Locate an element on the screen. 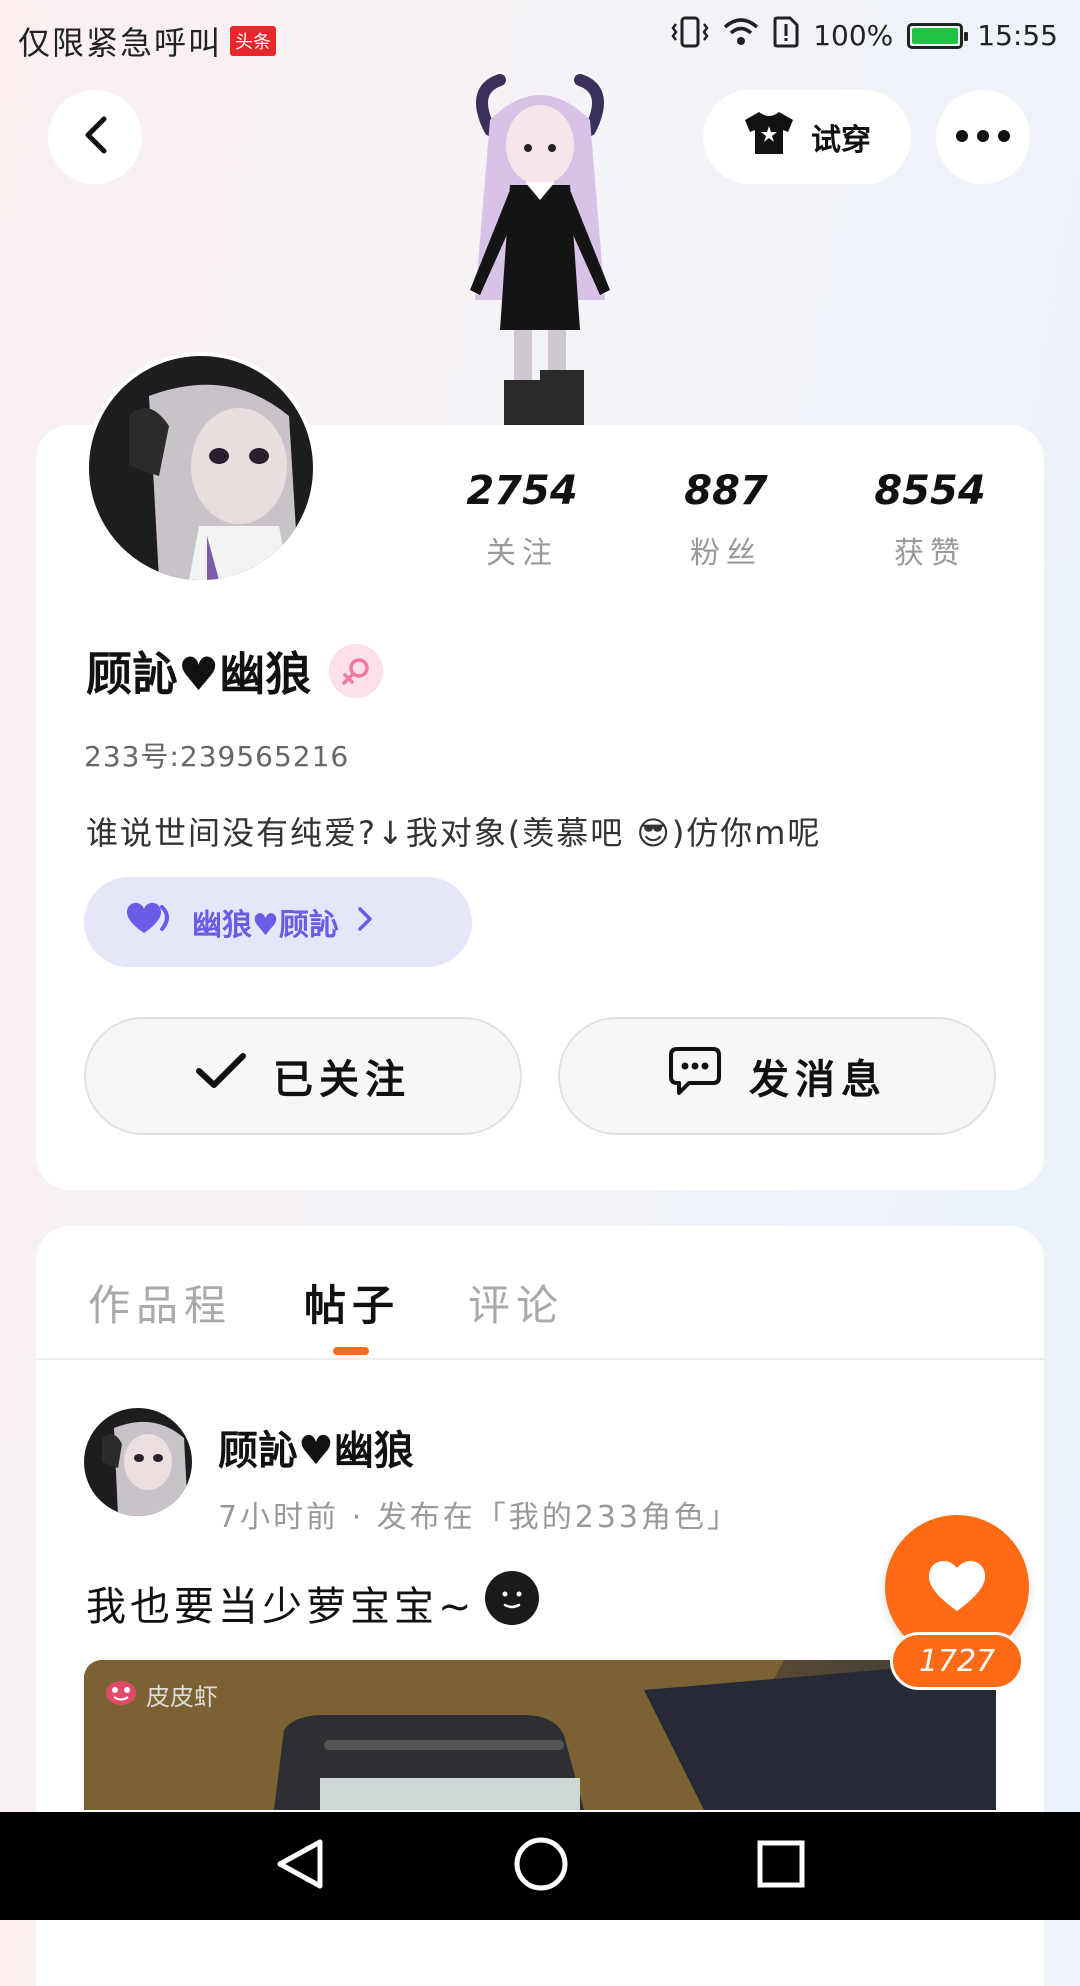  post-text-row: 我也要当少萝宝宝~ is located at coordinates (313, 1603).